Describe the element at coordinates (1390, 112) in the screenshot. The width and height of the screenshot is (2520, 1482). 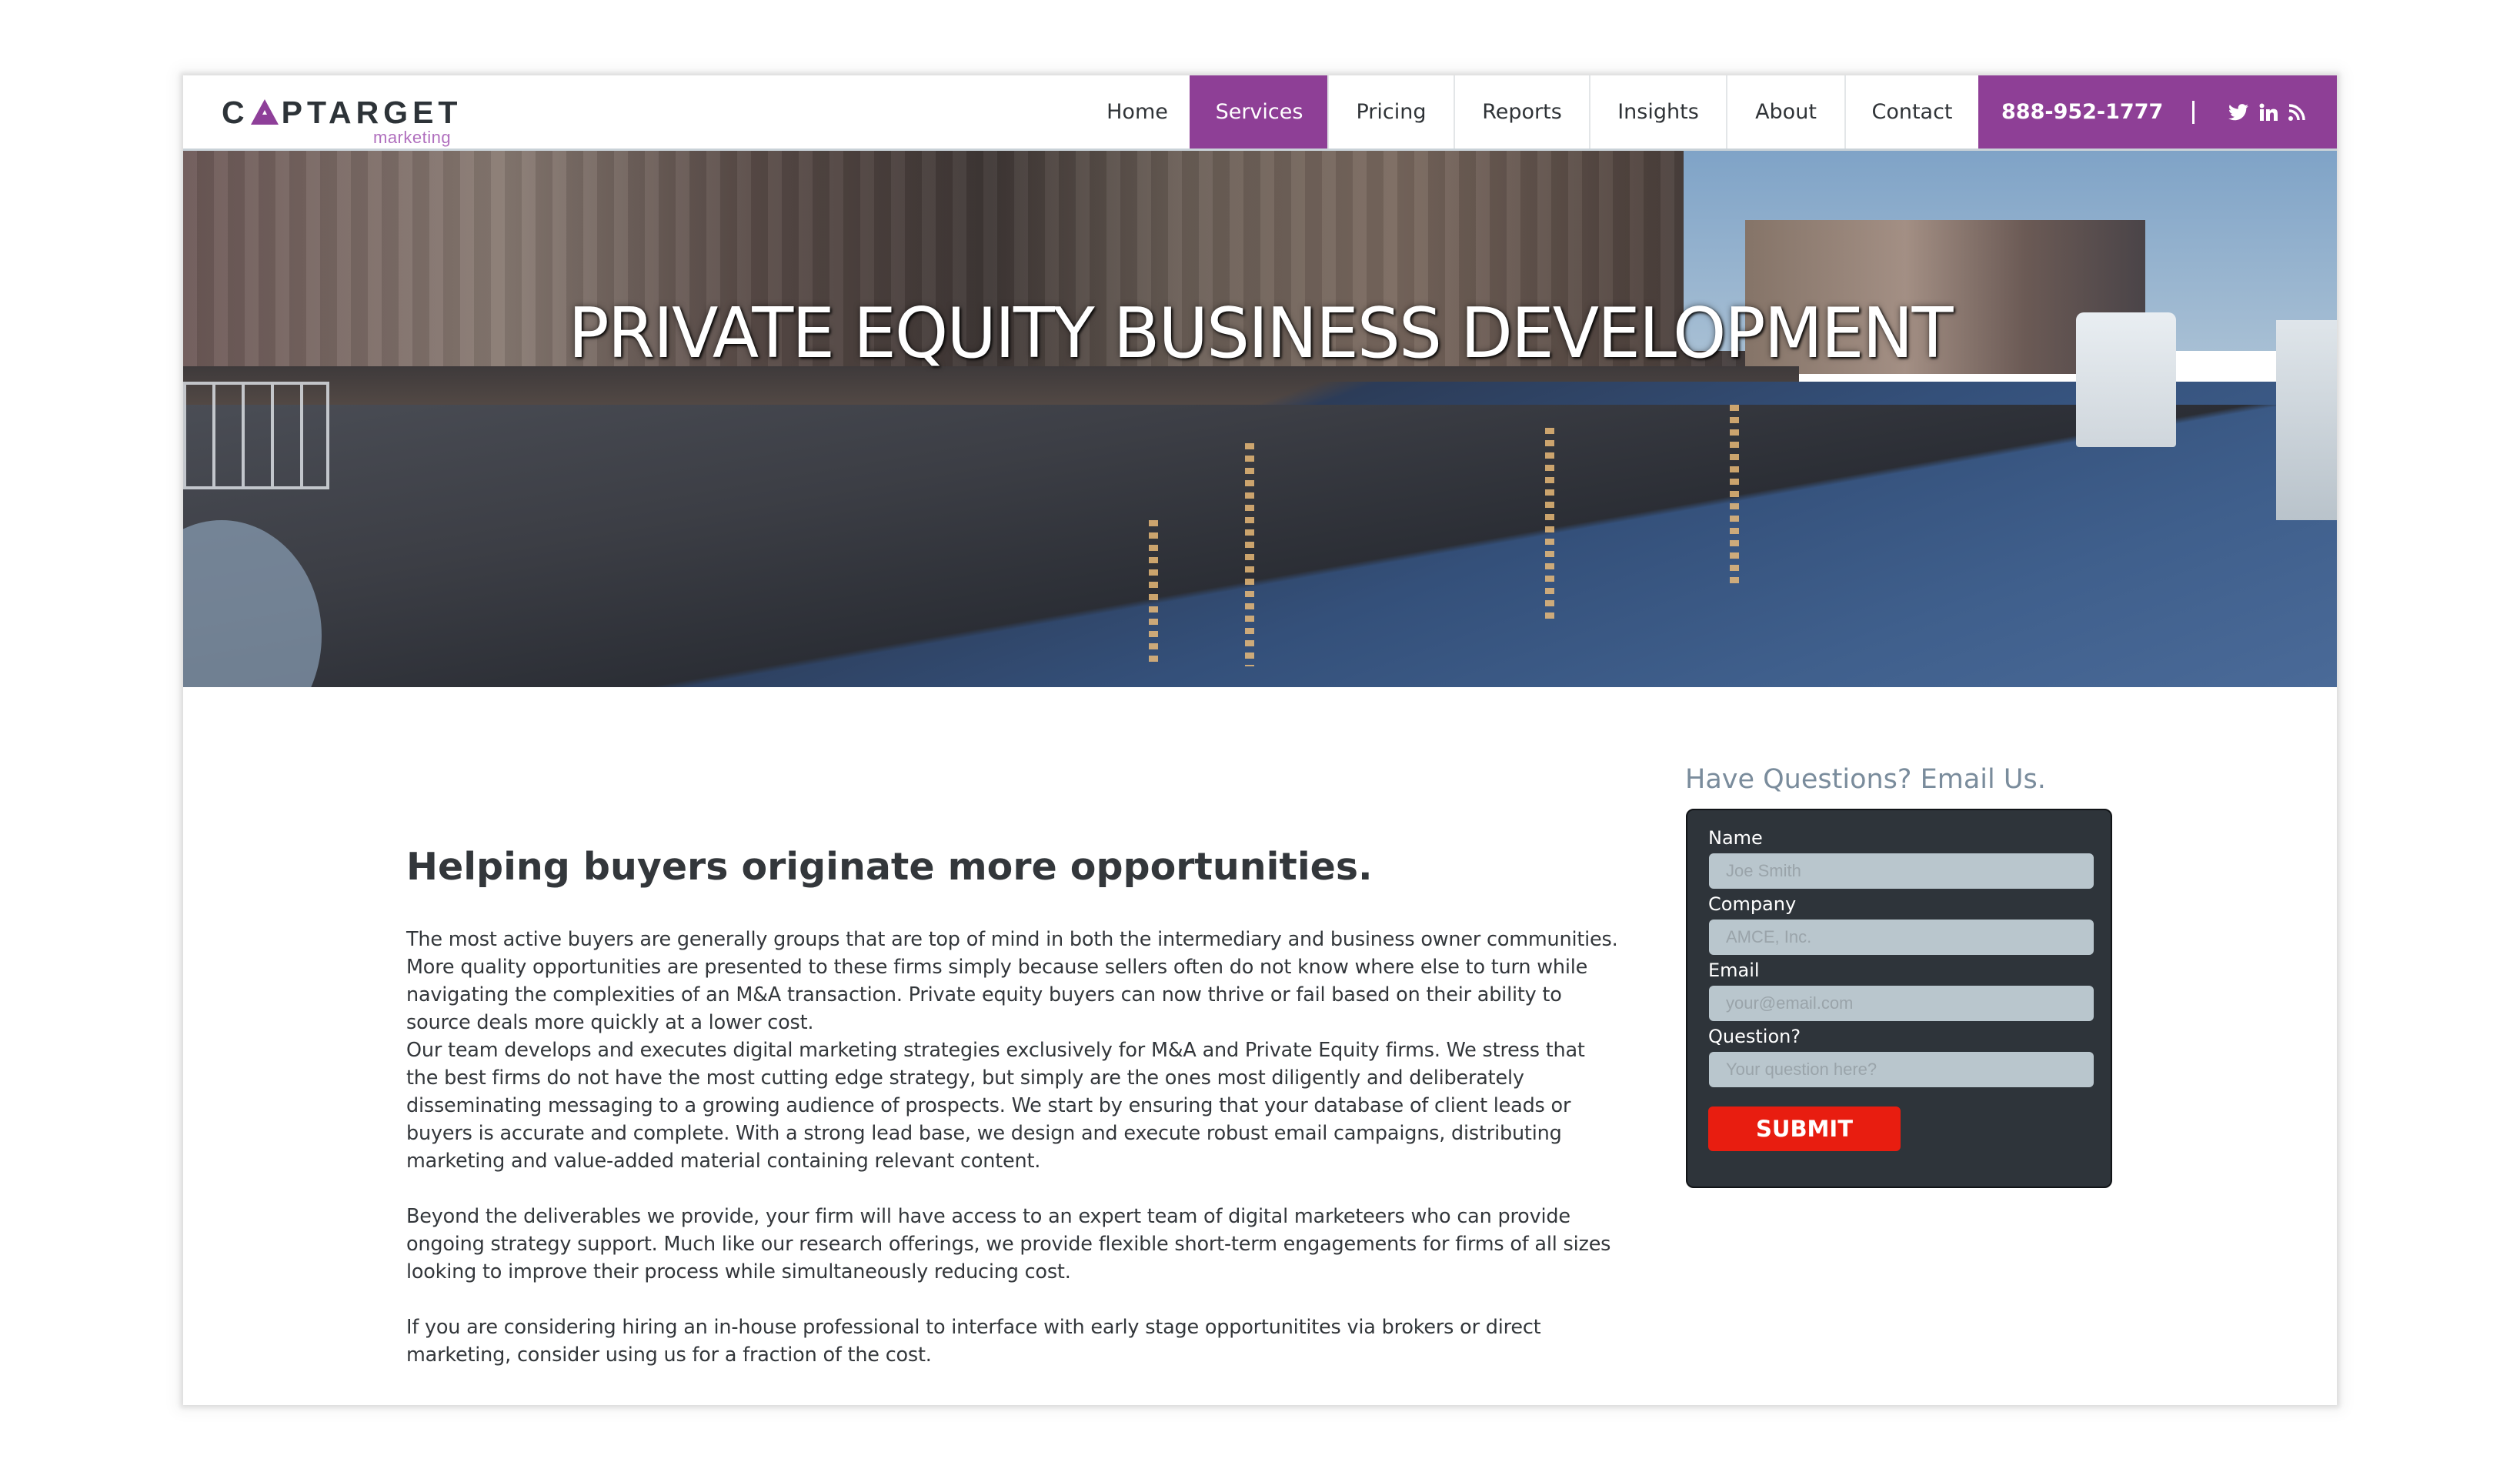
I see `nav-item-pricing: Pricing` at that location.